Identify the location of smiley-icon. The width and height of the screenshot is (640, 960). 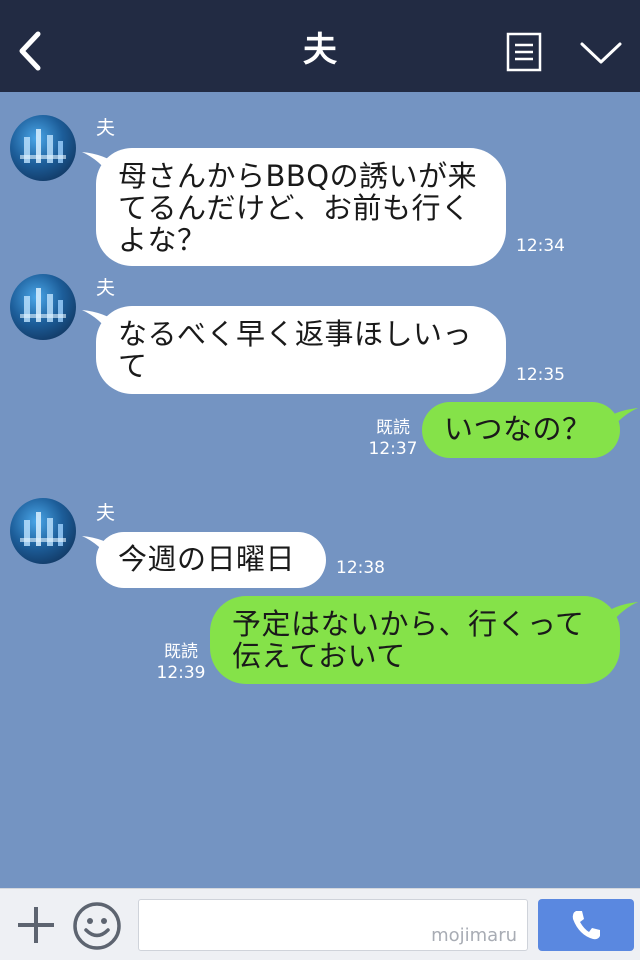
(97, 926).